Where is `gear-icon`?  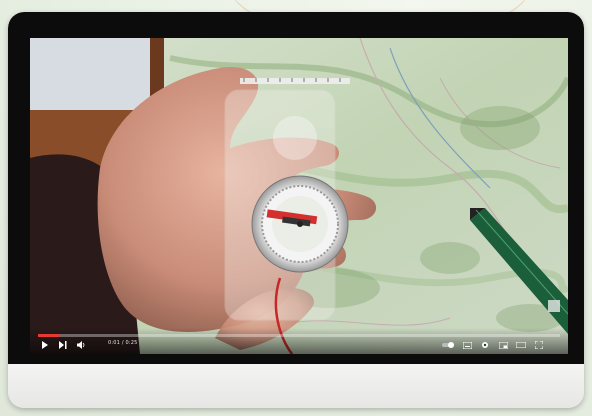 gear-icon is located at coordinates (485, 345).